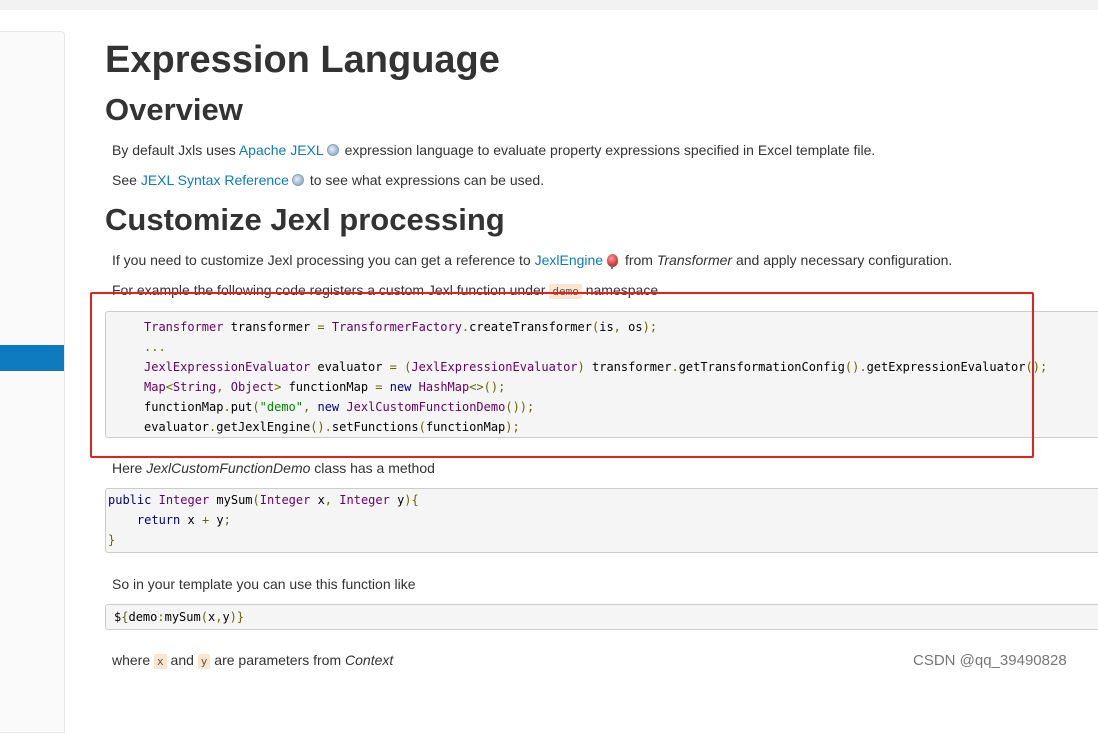 This screenshot has width=1098, height=733. I want to click on sidebar, so click(32, 382).